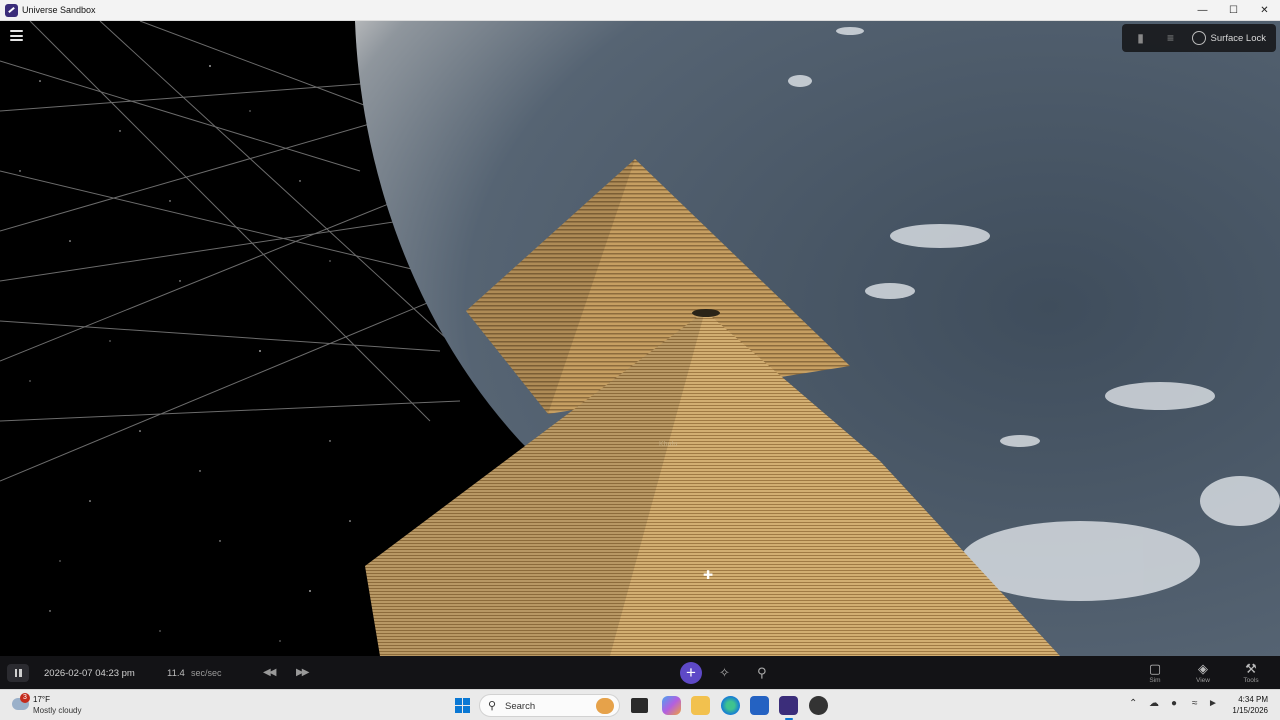 This screenshot has width=1280, height=720. I want to click on sliders-icon: ≡, so click(1171, 38).